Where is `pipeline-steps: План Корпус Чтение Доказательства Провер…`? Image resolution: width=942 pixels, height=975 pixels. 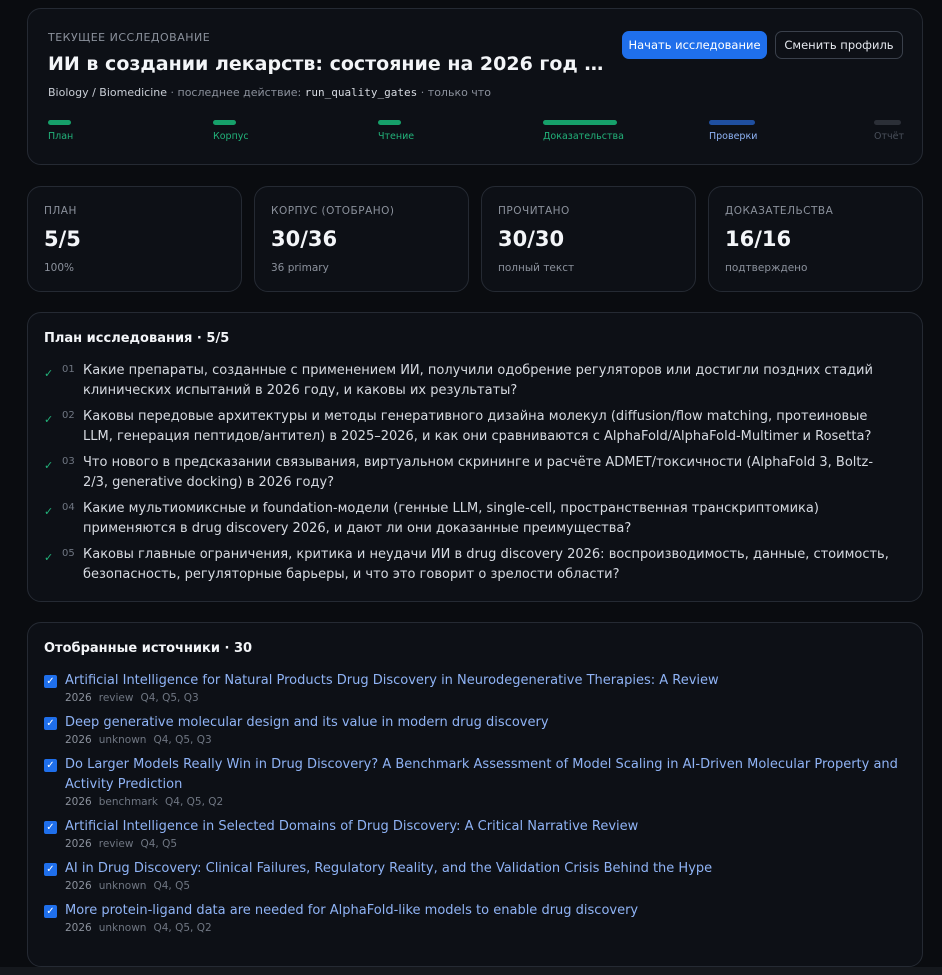
pipeline-steps: План Корпус Чтение Доказательства Провер… is located at coordinates (476, 135).